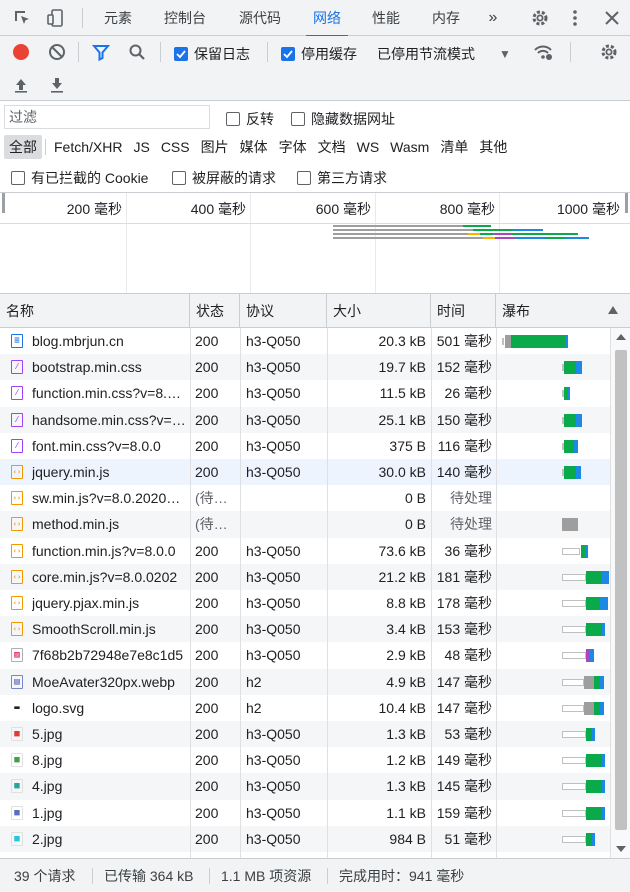 The width and height of the screenshot is (630, 892). What do you see at coordinates (305, 681) in the screenshot?
I see `request-row: ▤ MoeAvater320px.webp 200 h2 4.9 kB 147 毫秒` at bounding box center [305, 681].